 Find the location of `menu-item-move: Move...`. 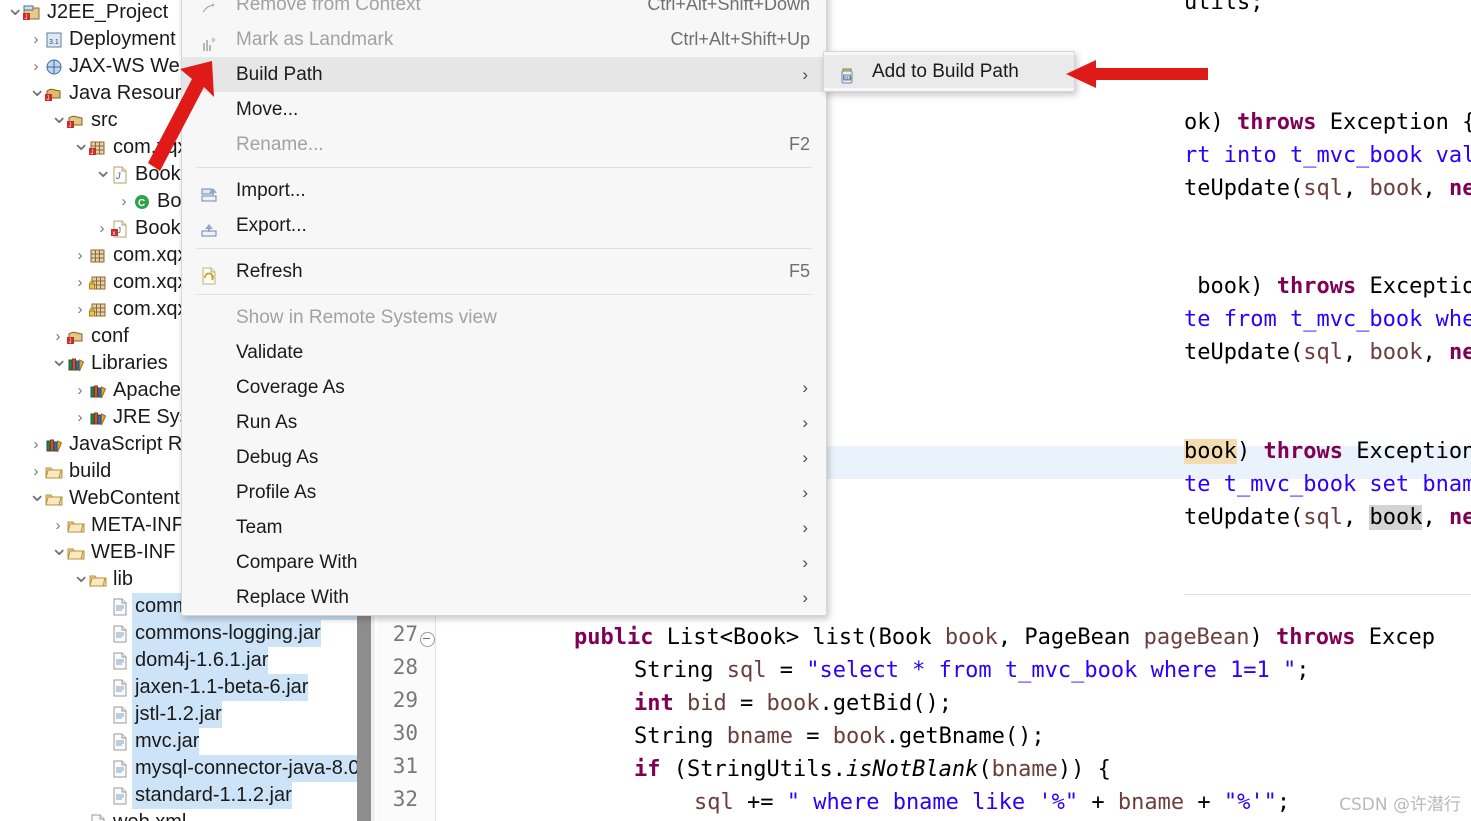

menu-item-move: Move... is located at coordinates (504, 109).